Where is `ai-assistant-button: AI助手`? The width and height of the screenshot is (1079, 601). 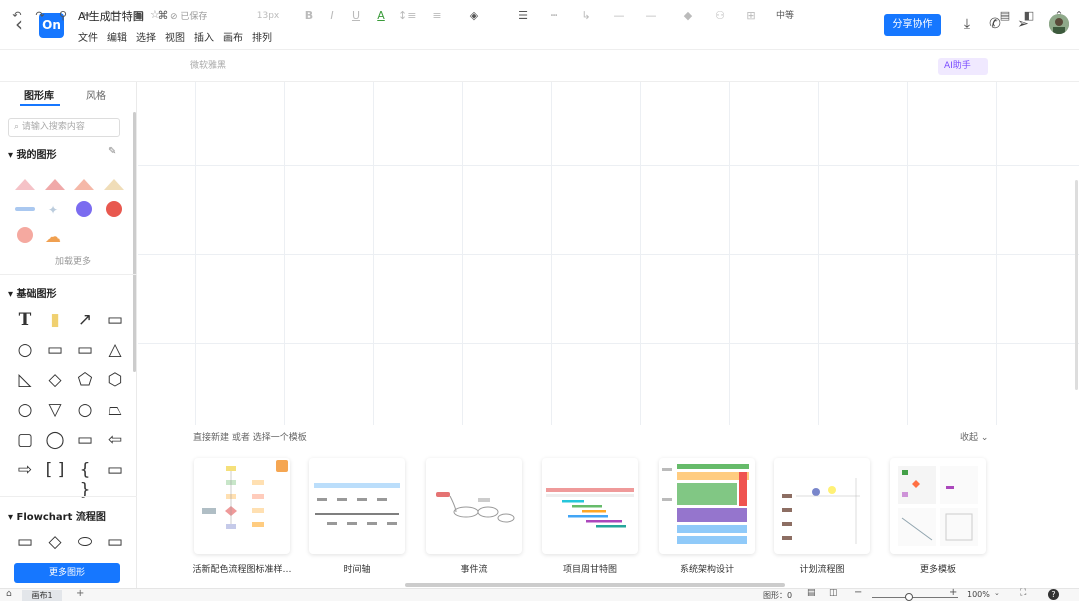
ai-assistant-button: AI助手 is located at coordinates (963, 66).